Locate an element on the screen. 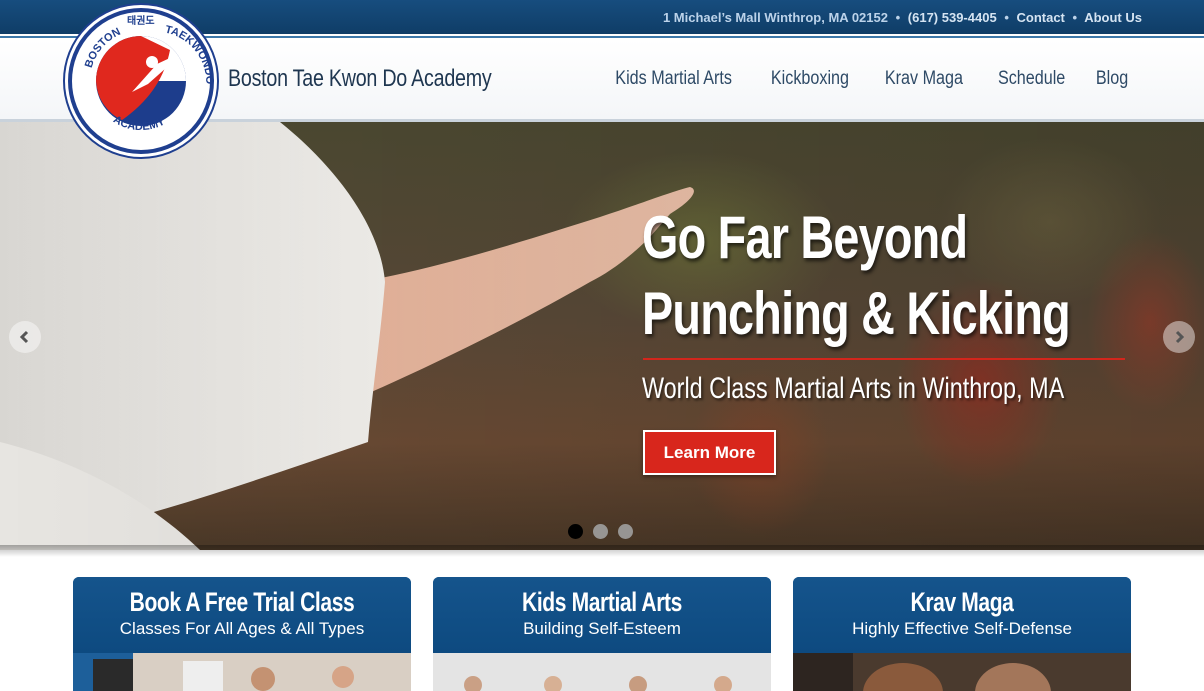 This screenshot has height=691, width=1204. prev-slide-button is located at coordinates (25, 337).